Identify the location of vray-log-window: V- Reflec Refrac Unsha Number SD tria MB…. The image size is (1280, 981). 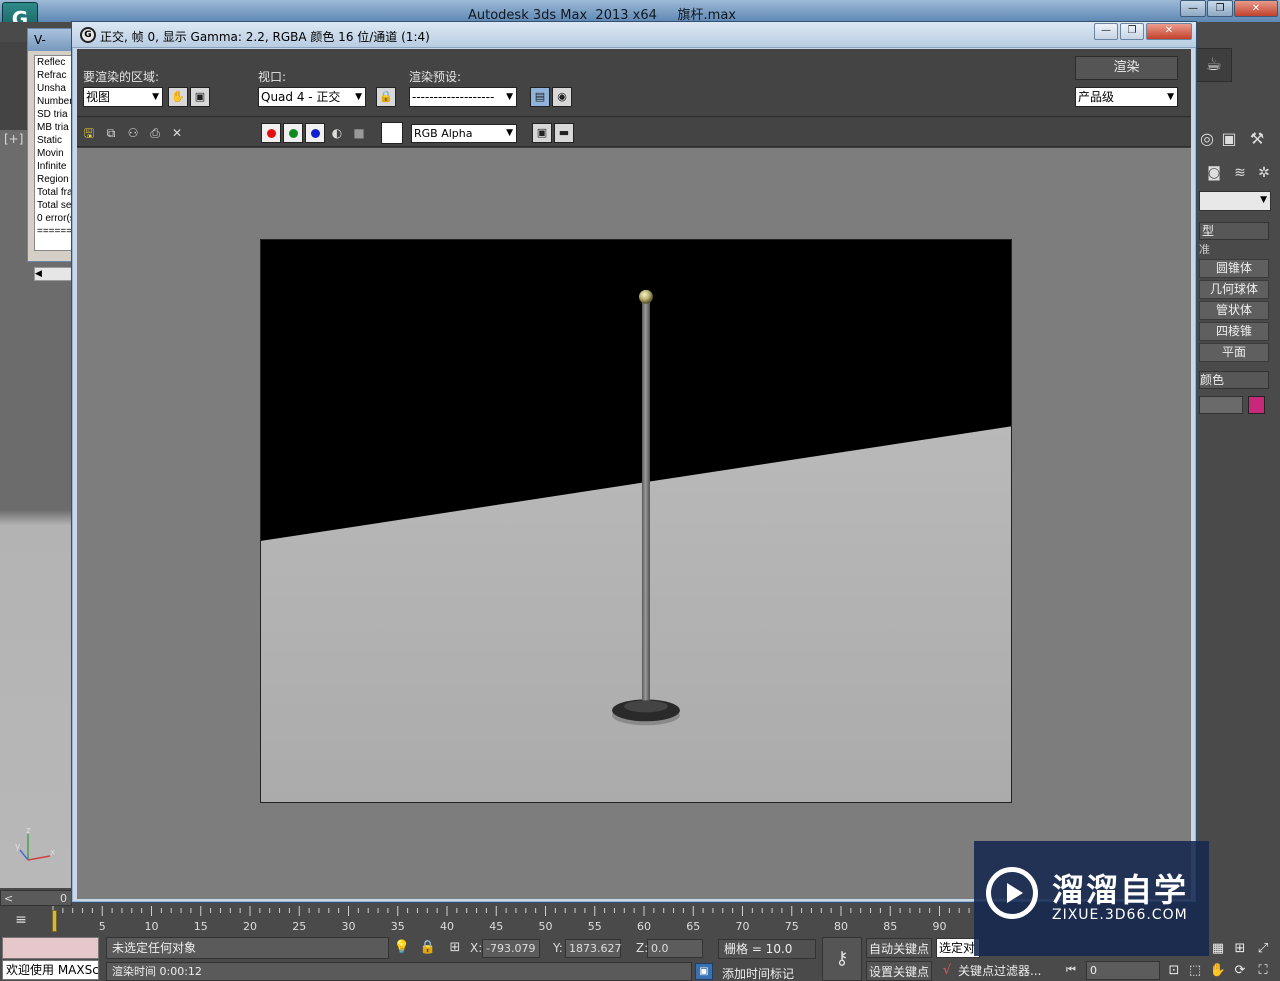
(52, 154).